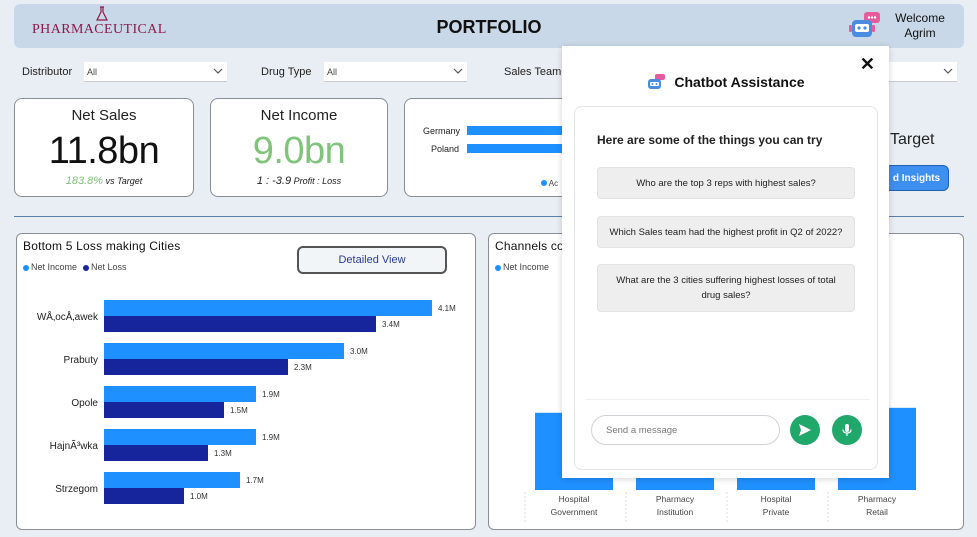 This screenshot has height=537, width=977. What do you see at coordinates (332, 72) in the screenshot?
I see `drug-type-value: All` at bounding box center [332, 72].